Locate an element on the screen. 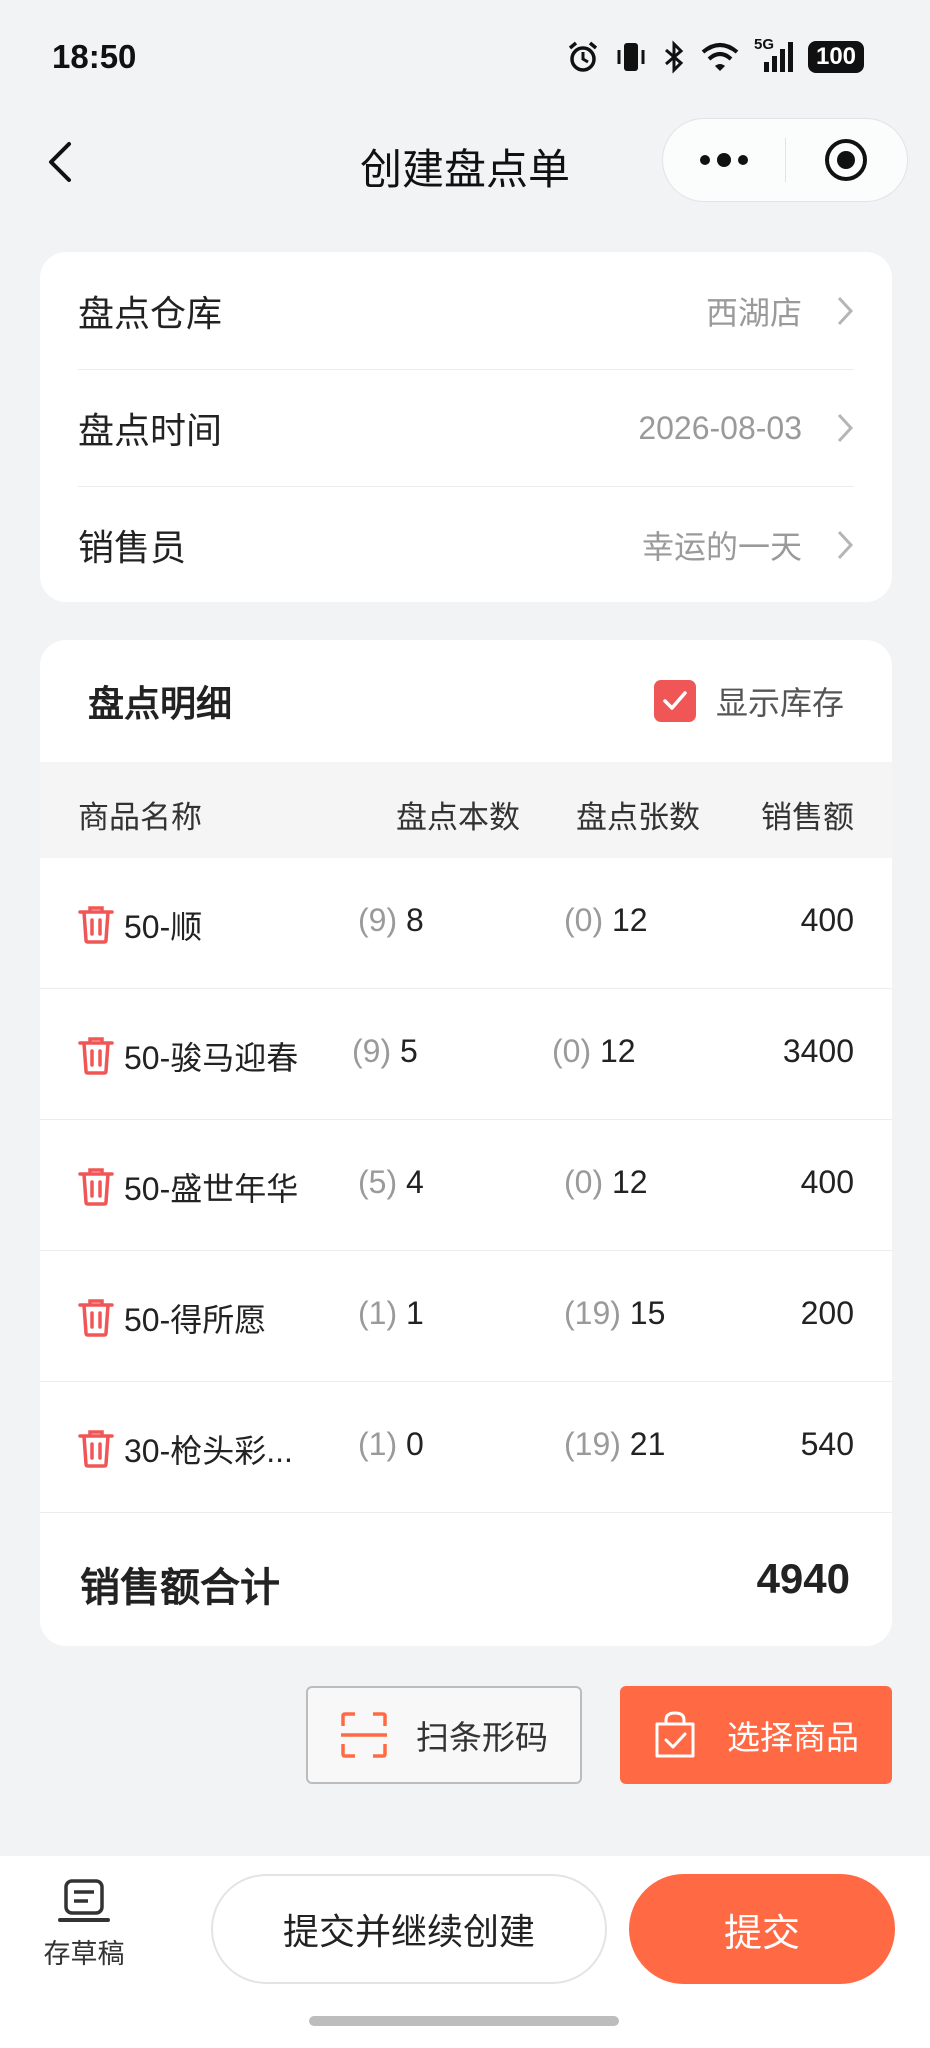 The image size is (930, 2048). target-close-icon is located at coordinates (846, 160).